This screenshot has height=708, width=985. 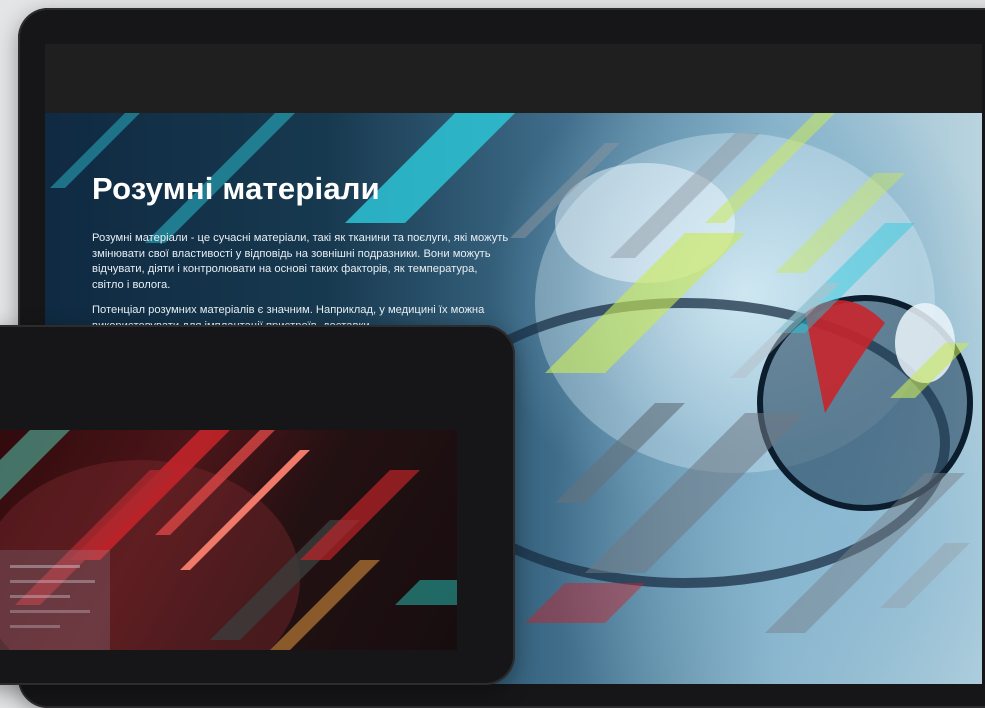 I want to click on front-artwork, so click(x=228, y=540).